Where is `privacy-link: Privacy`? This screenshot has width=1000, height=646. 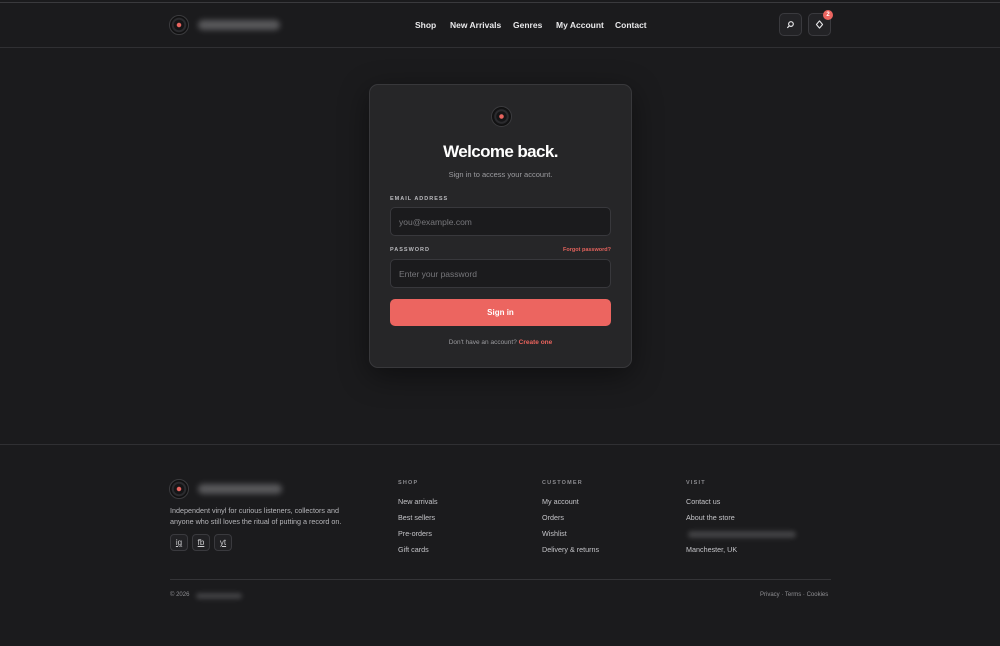 privacy-link: Privacy is located at coordinates (770, 595).